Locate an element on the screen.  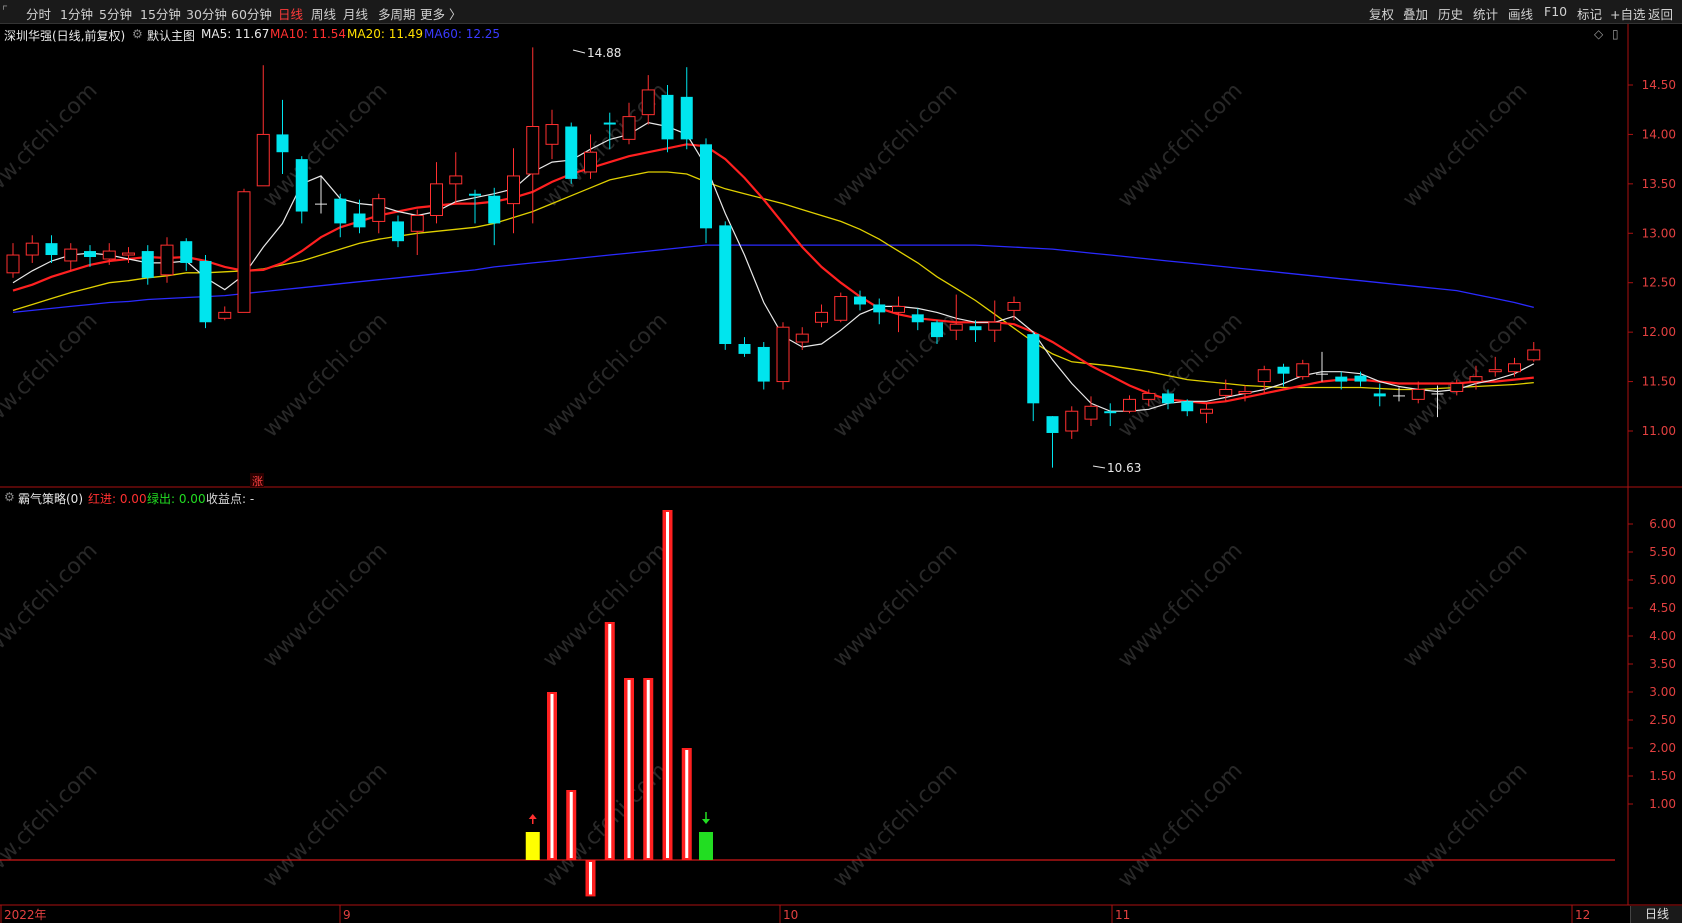
tab-5min: 5分钟 is located at coordinates (115, 13).